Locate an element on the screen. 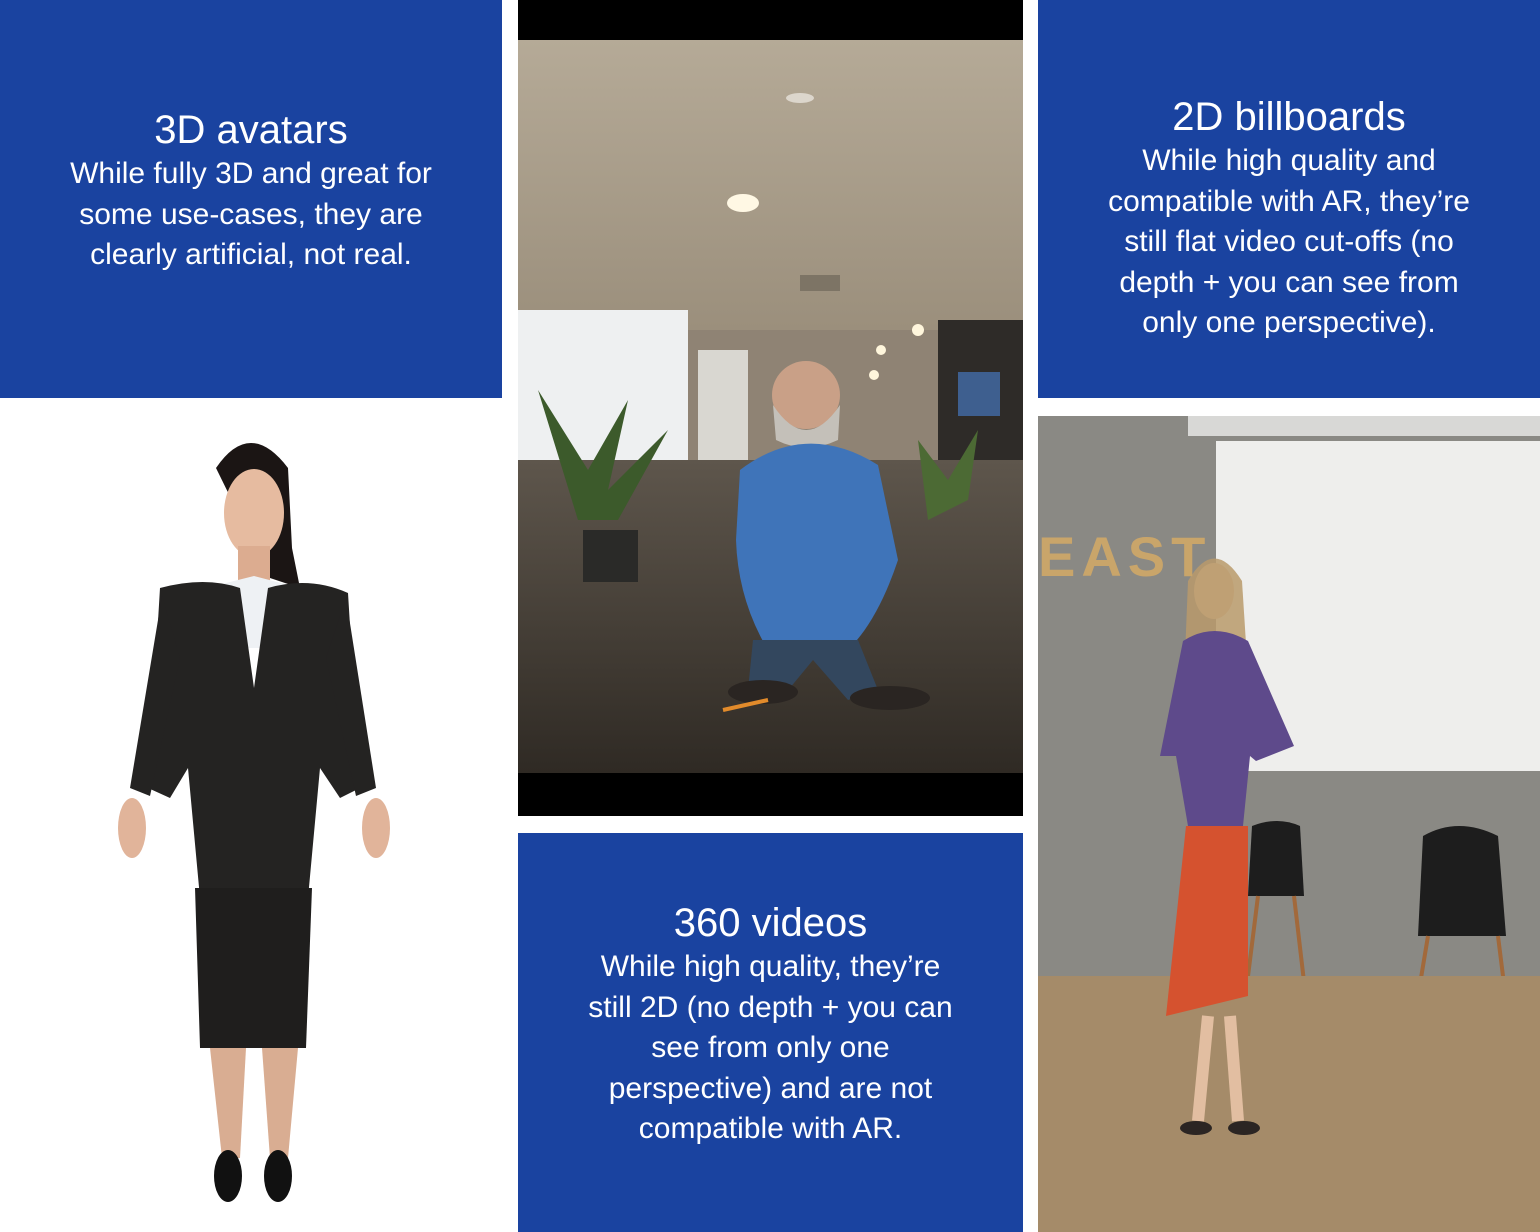 This screenshot has width=1540, height=1232. videos360-title: 360 videos is located at coordinates (770, 923).